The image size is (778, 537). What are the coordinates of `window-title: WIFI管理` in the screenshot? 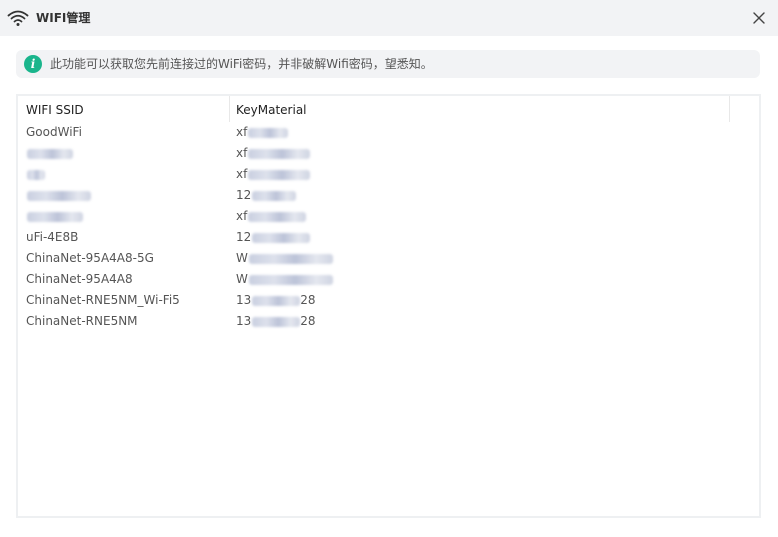 It's located at (63, 18).